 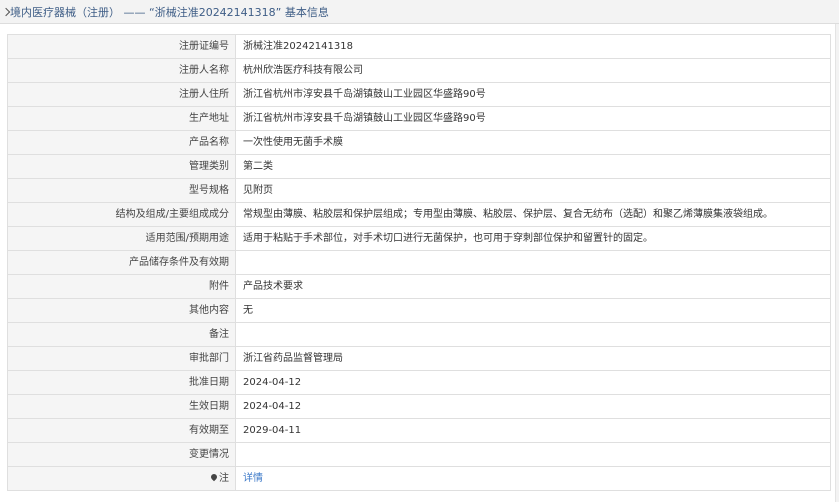 I want to click on row-value: 浙江省药品监督管理局, so click(x=533, y=358).